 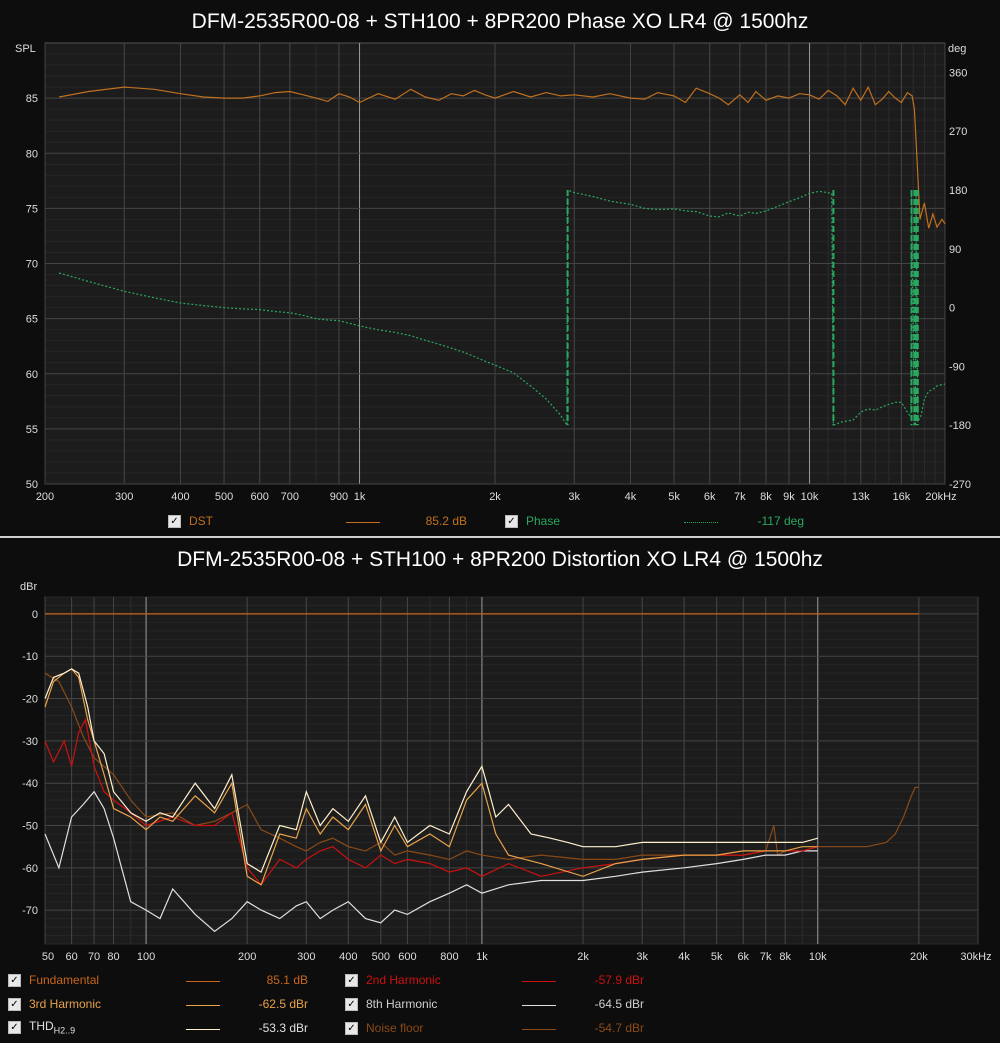 What do you see at coordinates (940, 497) in the screenshot?
I see `x-tick-label: 20kHz` at bounding box center [940, 497].